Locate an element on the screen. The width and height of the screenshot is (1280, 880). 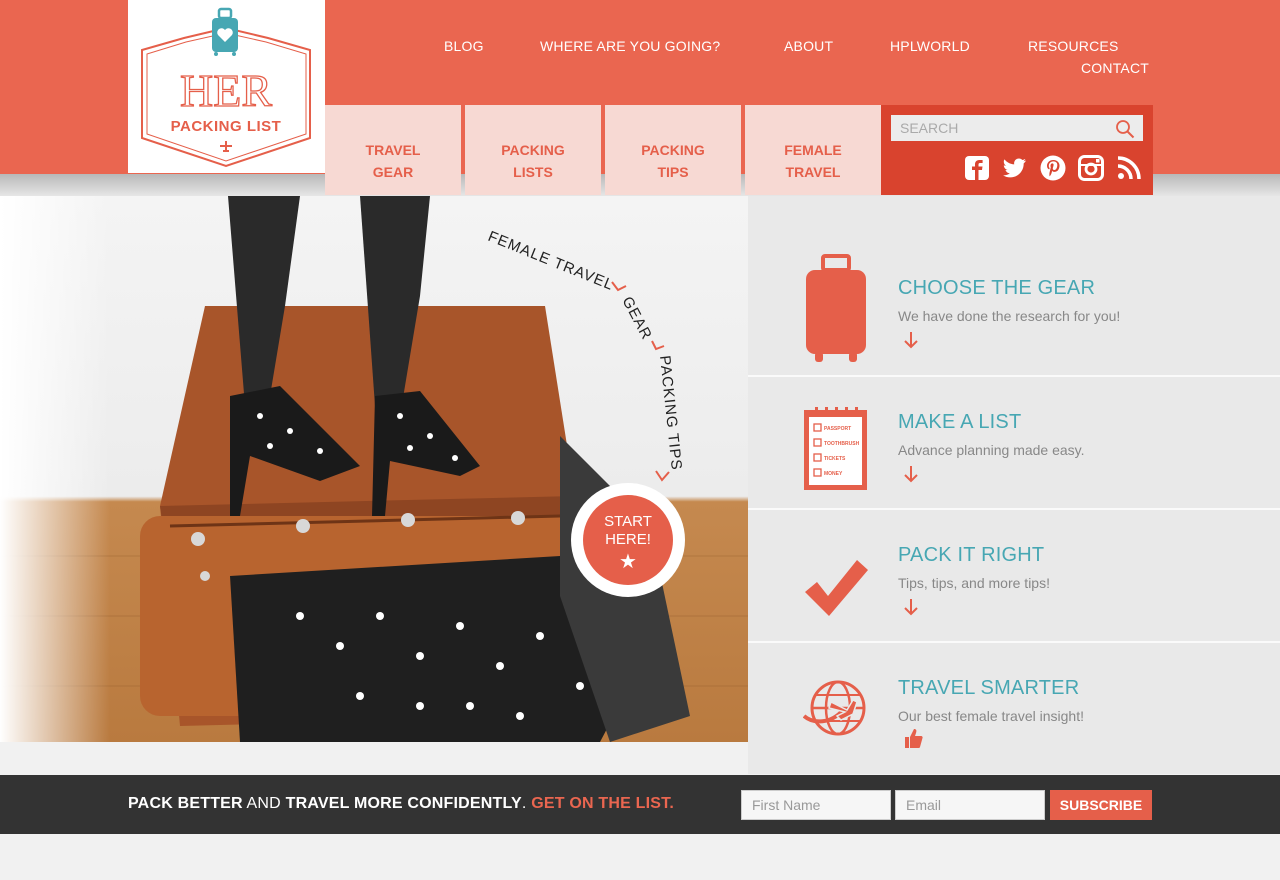
globe-plane-icon is located at coordinates (836, 710).